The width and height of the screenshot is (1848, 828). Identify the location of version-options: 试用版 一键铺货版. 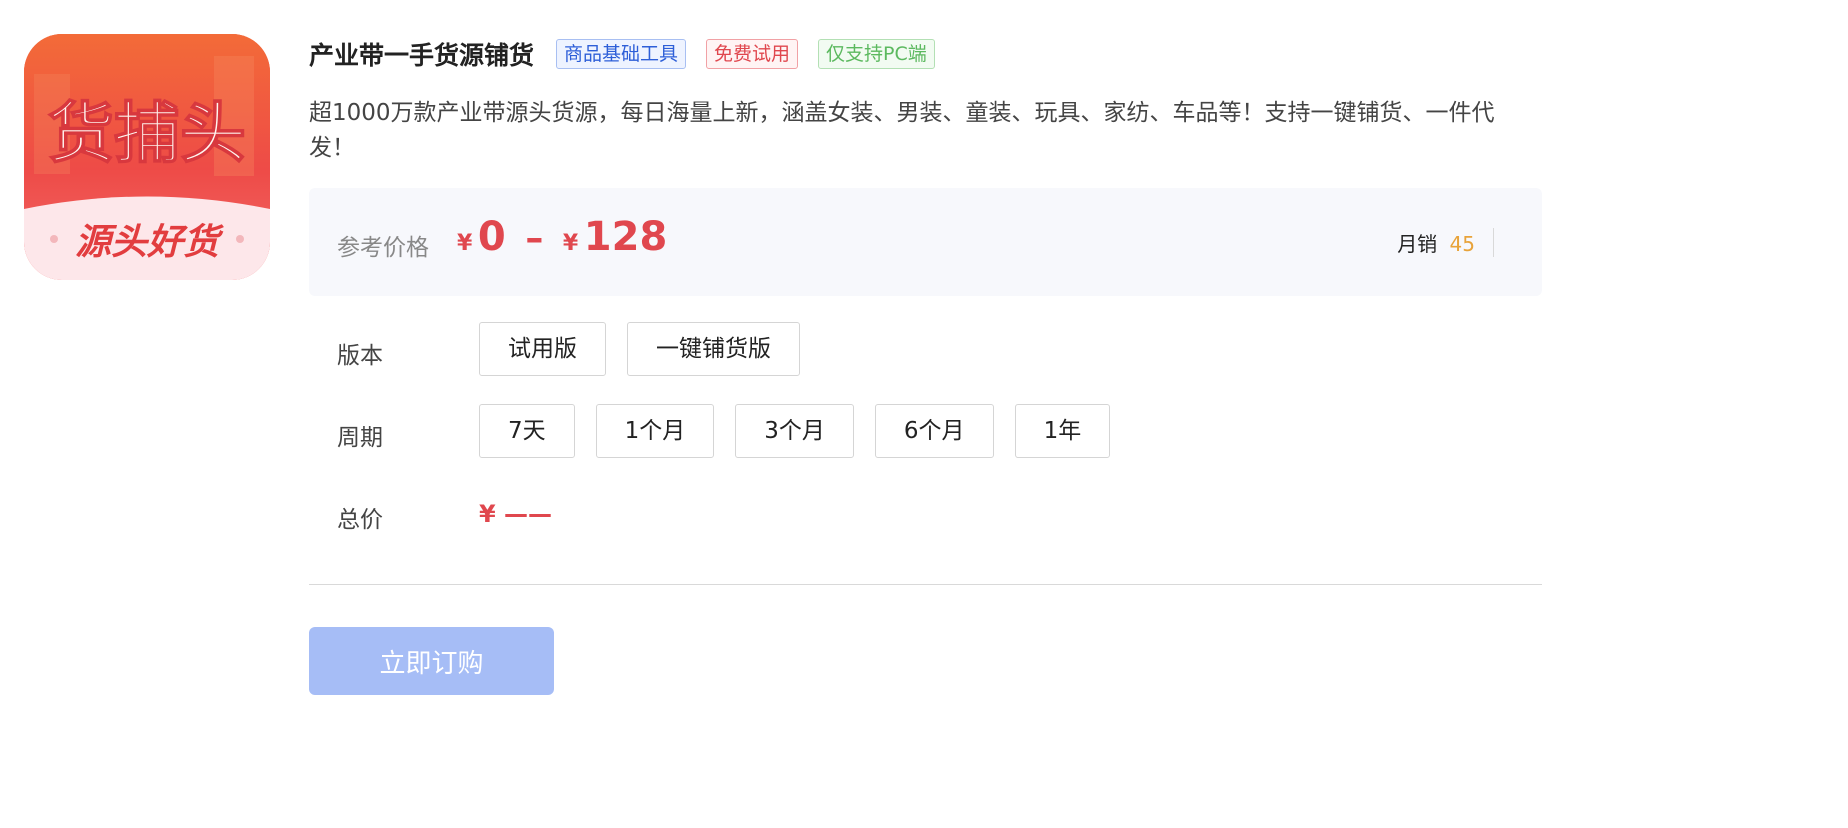
(650, 349).